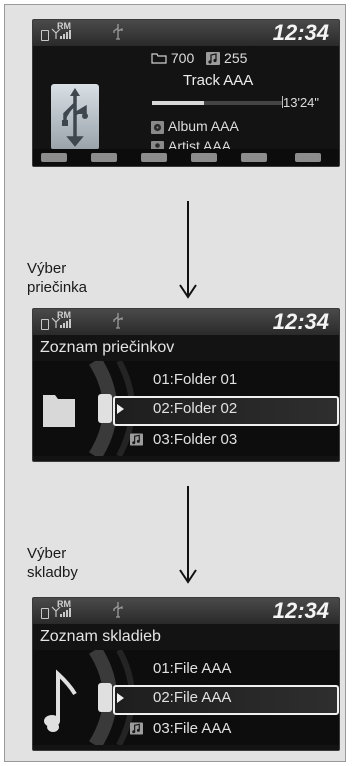 The width and height of the screenshot is (357, 766). Describe the element at coordinates (54, 157) in the screenshot. I see `folder-play-icon` at that location.